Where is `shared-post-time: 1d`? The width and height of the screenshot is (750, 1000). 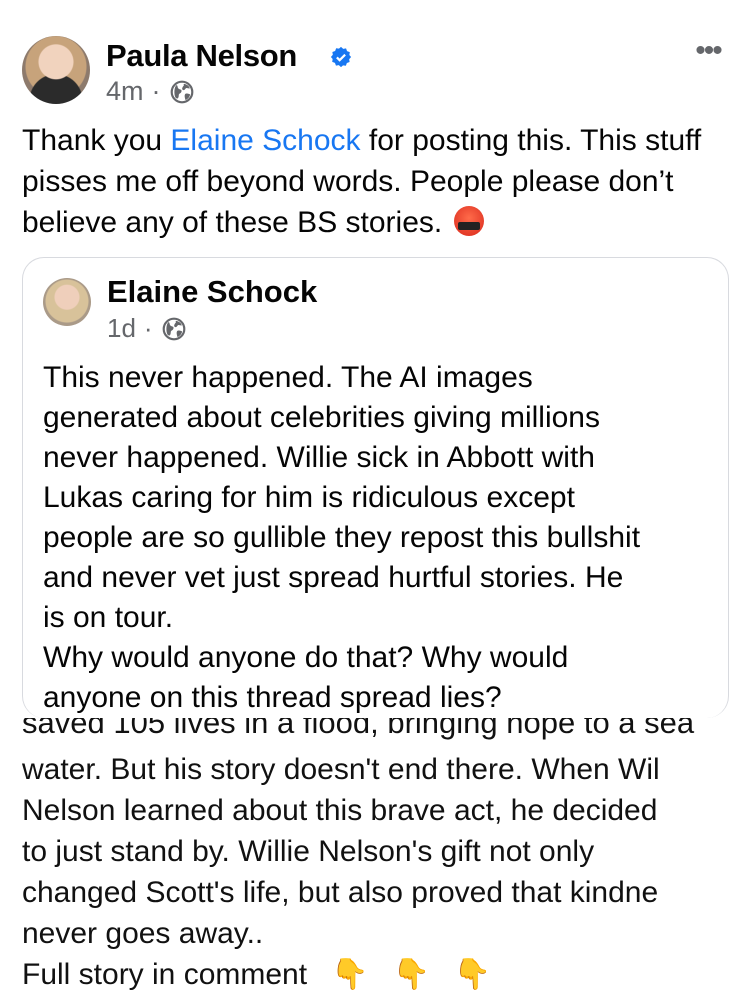
shared-post-time: 1d is located at coordinates (121, 328).